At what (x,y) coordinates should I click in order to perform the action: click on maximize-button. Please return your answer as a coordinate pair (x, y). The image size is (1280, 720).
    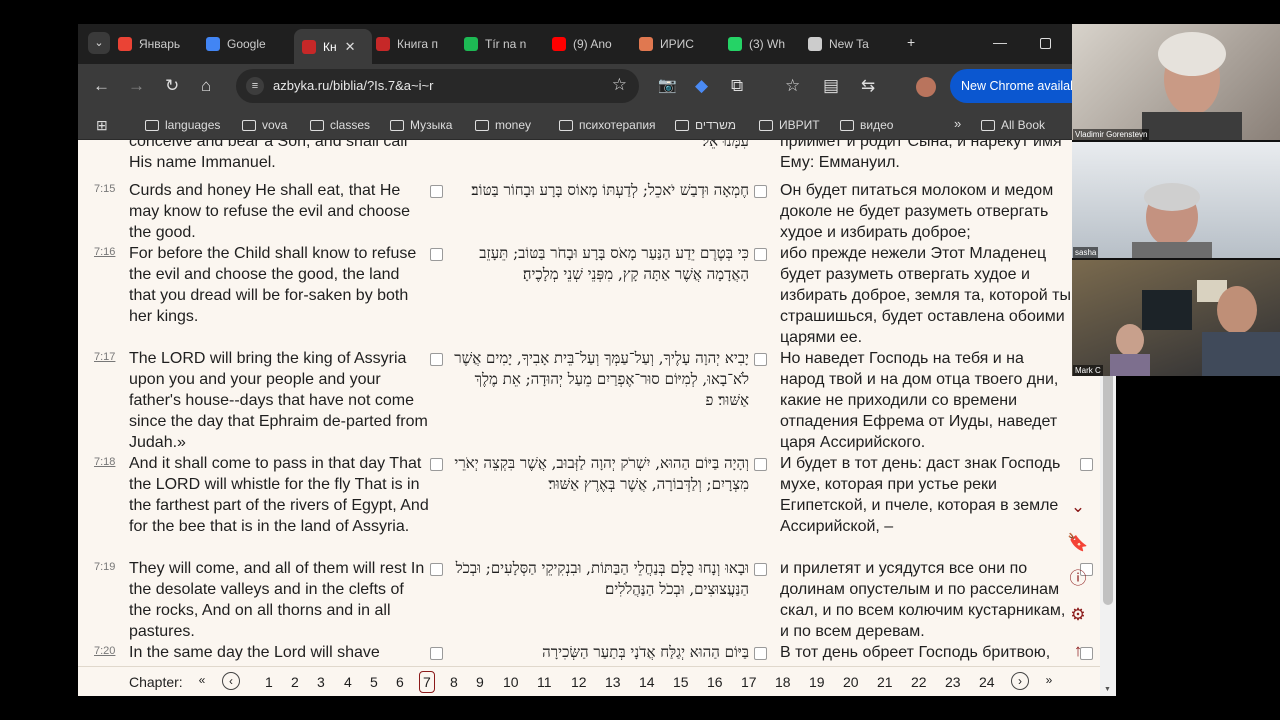
    Looking at the image, I should click on (1045, 43).